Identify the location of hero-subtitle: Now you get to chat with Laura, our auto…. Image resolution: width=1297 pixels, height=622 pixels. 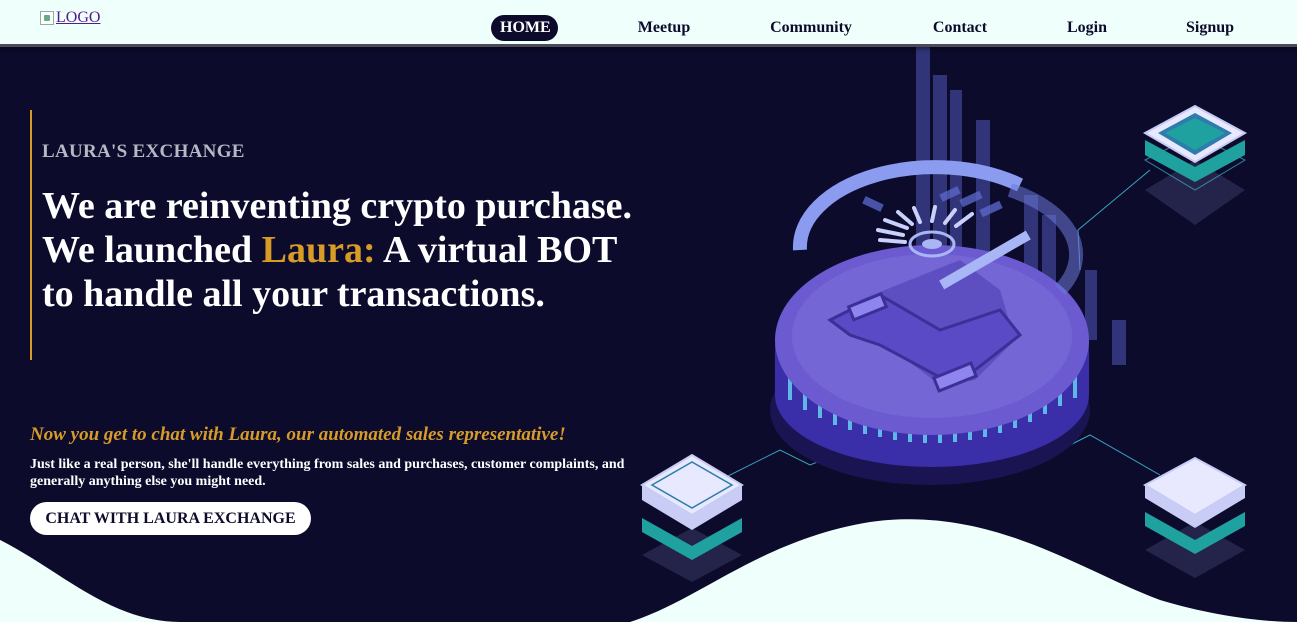
(298, 434).